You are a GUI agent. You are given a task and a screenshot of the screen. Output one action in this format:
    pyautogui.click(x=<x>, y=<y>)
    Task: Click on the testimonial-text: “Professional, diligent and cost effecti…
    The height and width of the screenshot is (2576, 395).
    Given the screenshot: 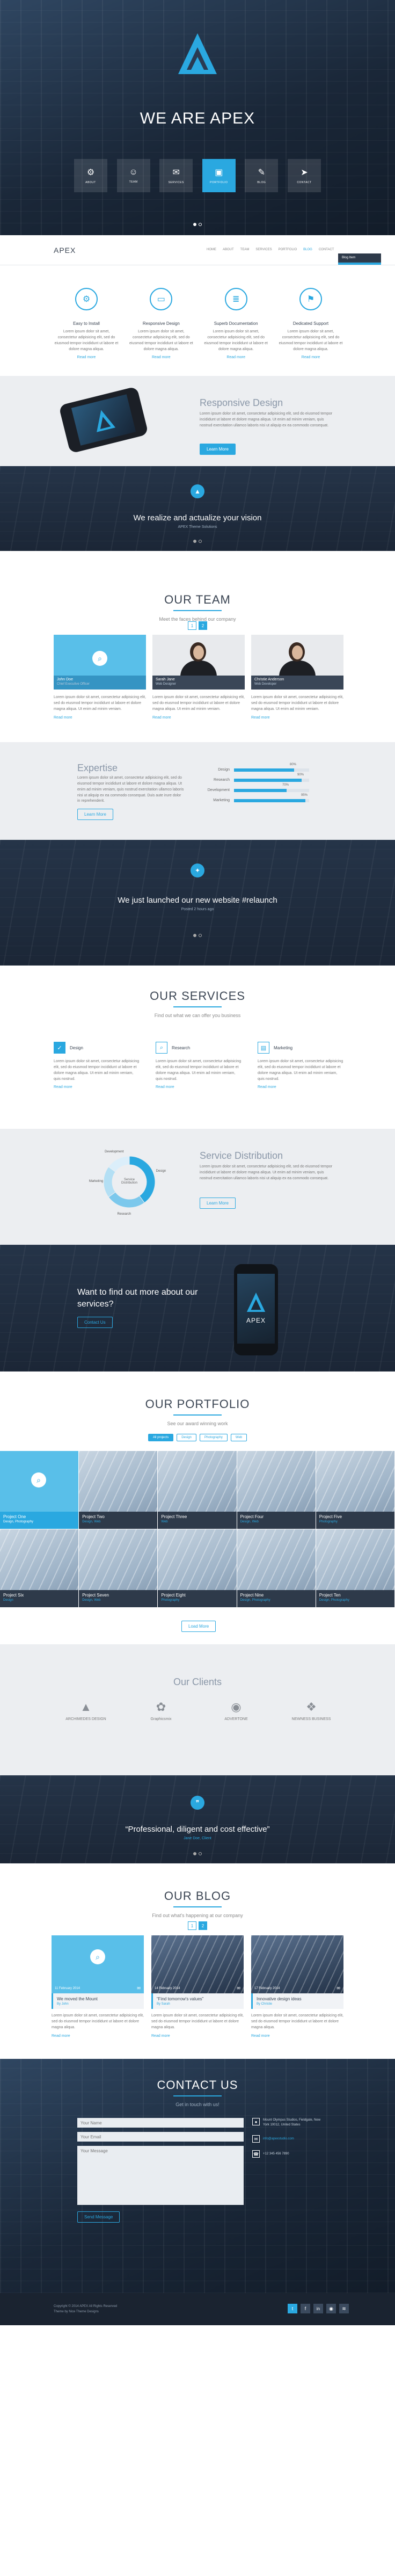 What is the action you would take?
    pyautogui.click(x=197, y=1829)
    